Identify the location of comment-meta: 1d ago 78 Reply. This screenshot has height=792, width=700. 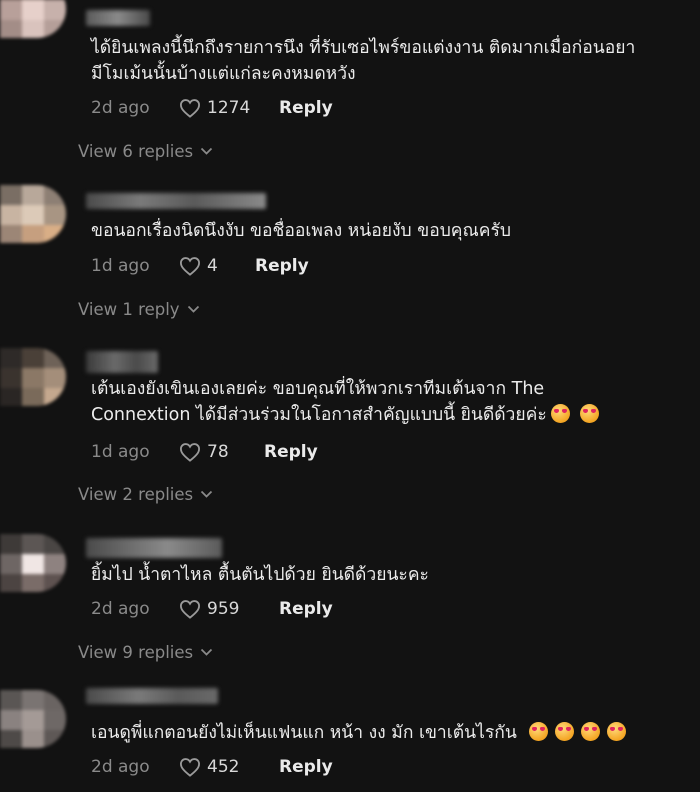
(204, 452).